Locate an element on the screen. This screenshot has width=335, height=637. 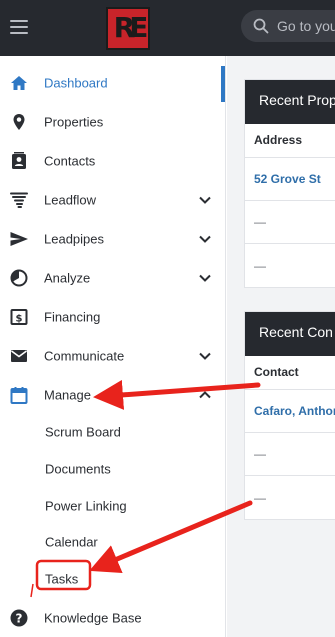
table-row: Cafaro, Anthon is located at coordinates (290, 411).